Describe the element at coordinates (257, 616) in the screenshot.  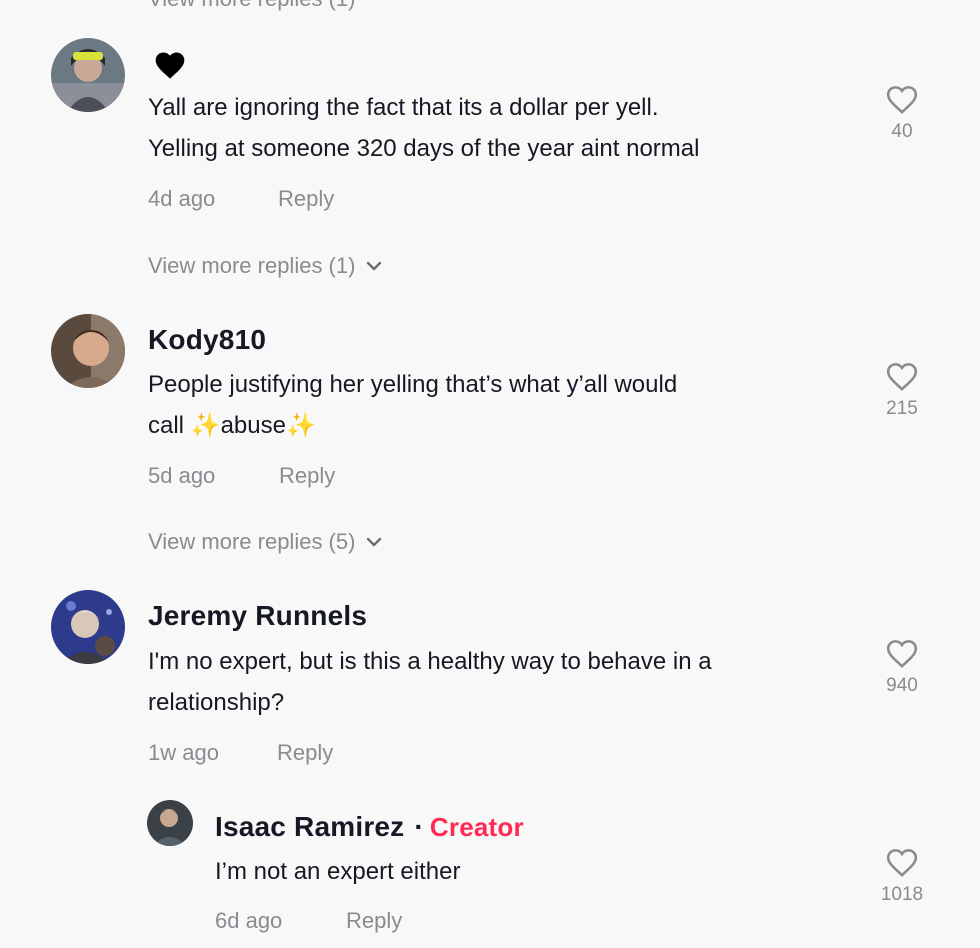
I see `comment-username: Jeremy Runnels` at that location.